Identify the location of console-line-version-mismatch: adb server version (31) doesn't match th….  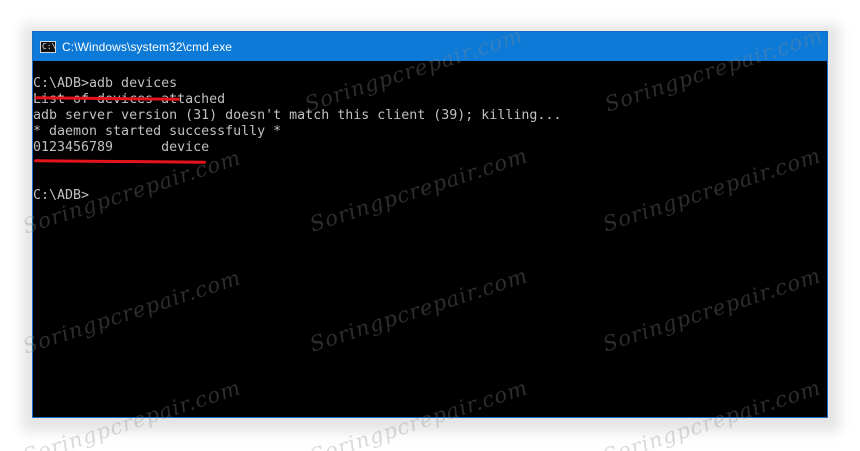
(297, 115).